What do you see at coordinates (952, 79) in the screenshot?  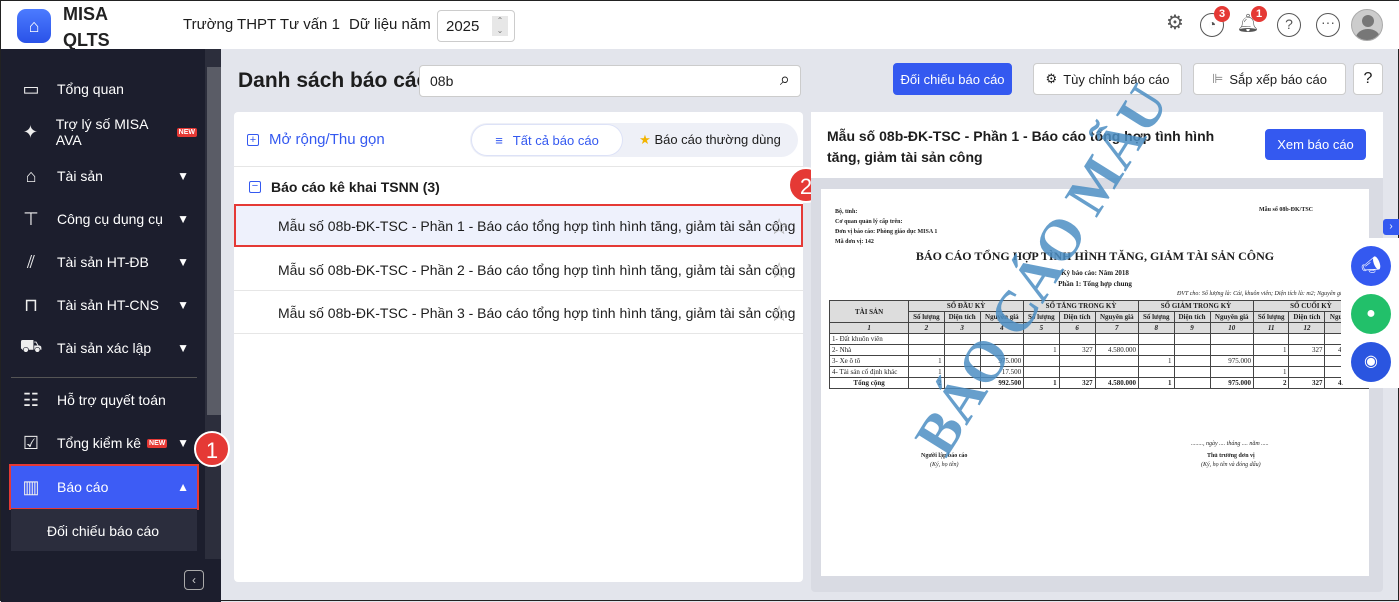 I see `compare-reports-button: Đối chiếu báo cáo` at bounding box center [952, 79].